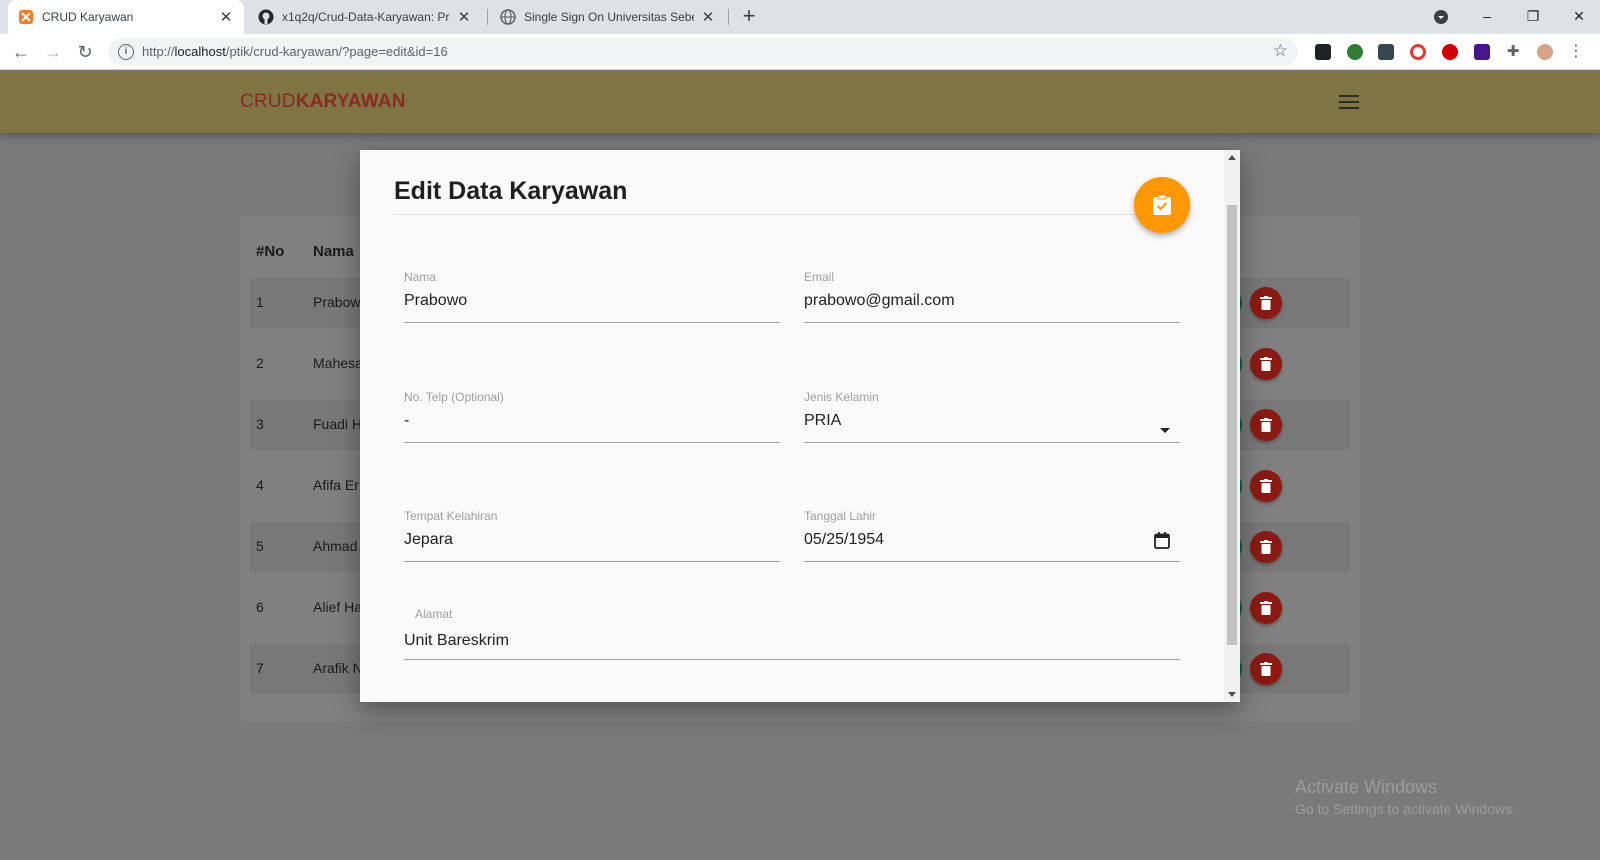  I want to click on reload-icon: ↻, so click(85, 52).